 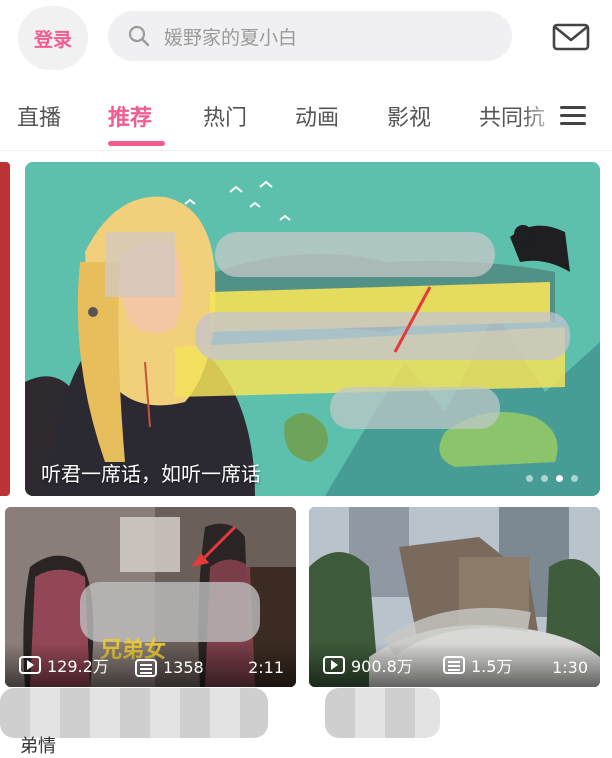 What do you see at coordinates (310, 36) in the screenshot?
I see `search-bar: 媛野家的夏小白` at bounding box center [310, 36].